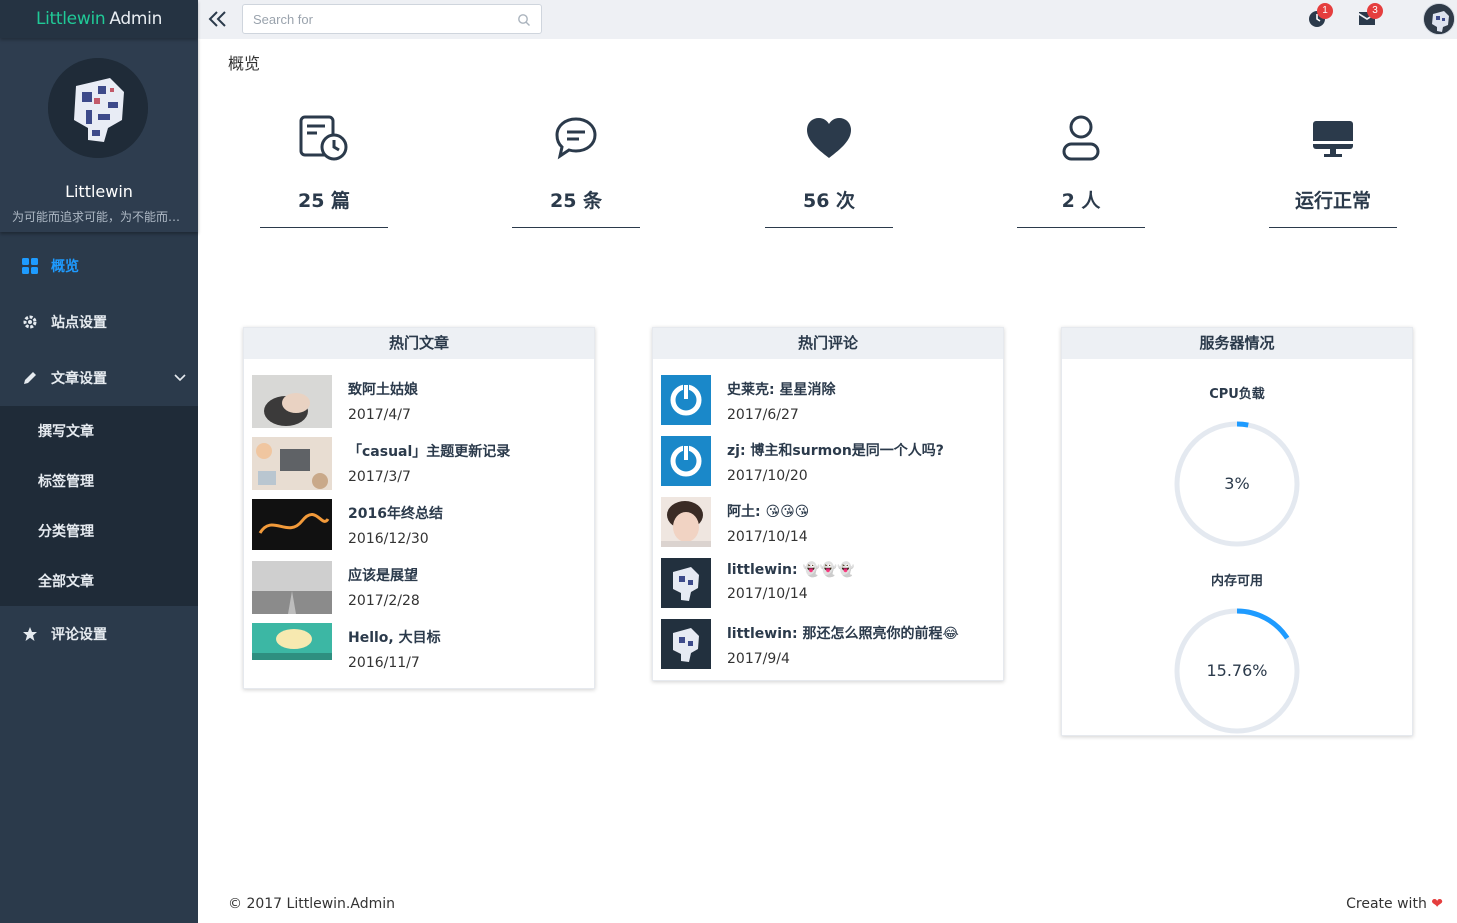 This screenshot has height=923, width=1457. What do you see at coordinates (828, 343) in the screenshot?
I see `card-title: 热门评论` at bounding box center [828, 343].